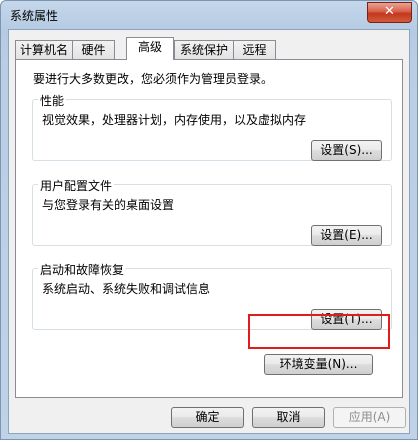 The height and width of the screenshot is (442, 420). Describe the element at coordinates (319, 331) in the screenshot. I see `annotation-highlight-box` at that location.